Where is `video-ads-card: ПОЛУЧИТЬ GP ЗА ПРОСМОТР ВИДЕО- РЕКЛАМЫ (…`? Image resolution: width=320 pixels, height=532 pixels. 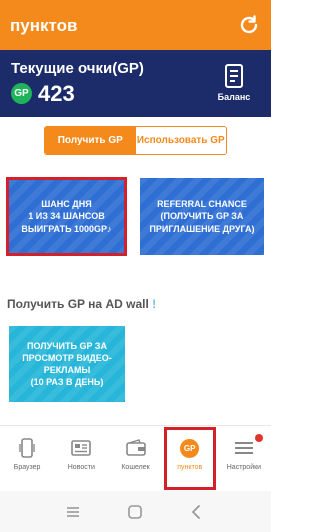
video-ads-card: ПОЛУЧИТЬ GP ЗА ПРОСМОТР ВИДЕО- РЕКЛАМЫ (… is located at coordinates (67, 364).